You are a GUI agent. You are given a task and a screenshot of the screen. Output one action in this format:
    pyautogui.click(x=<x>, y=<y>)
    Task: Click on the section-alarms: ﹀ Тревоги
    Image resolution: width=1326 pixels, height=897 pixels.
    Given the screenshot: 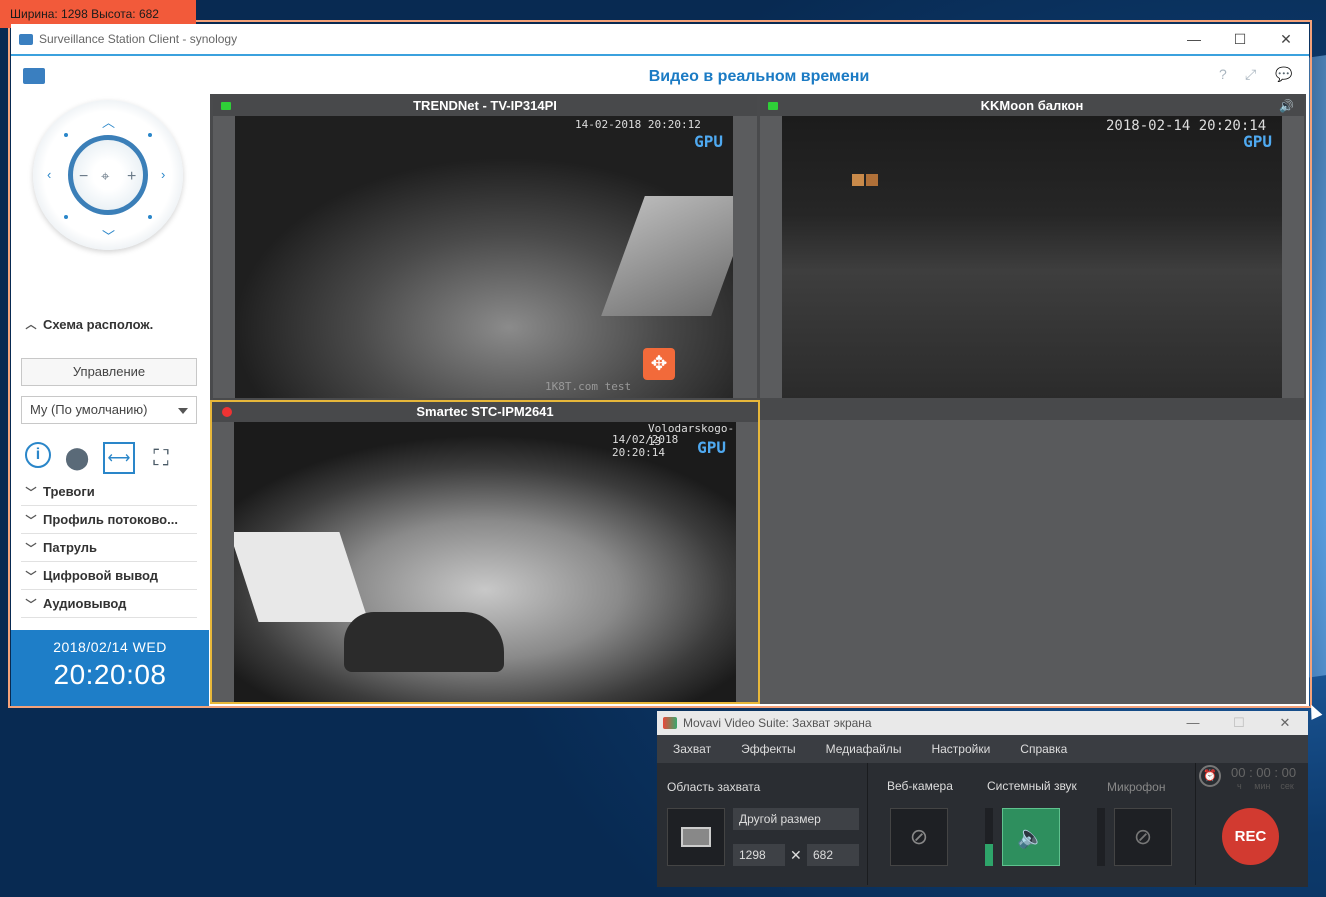 What is the action you would take?
    pyautogui.click(x=109, y=492)
    